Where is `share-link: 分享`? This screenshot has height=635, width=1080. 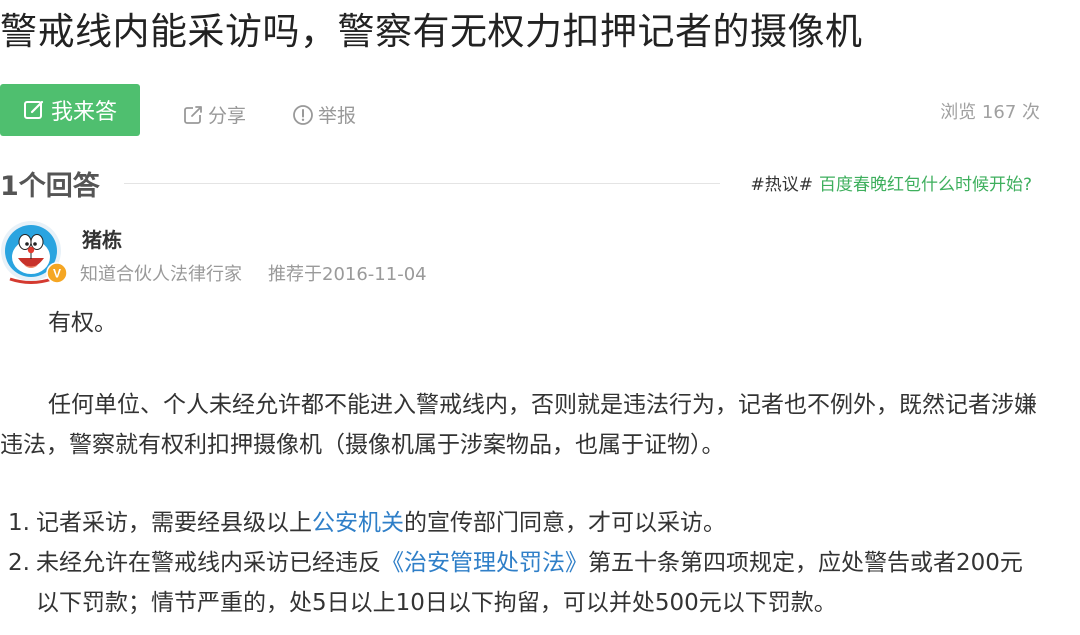 share-link: 分享 is located at coordinates (214, 114).